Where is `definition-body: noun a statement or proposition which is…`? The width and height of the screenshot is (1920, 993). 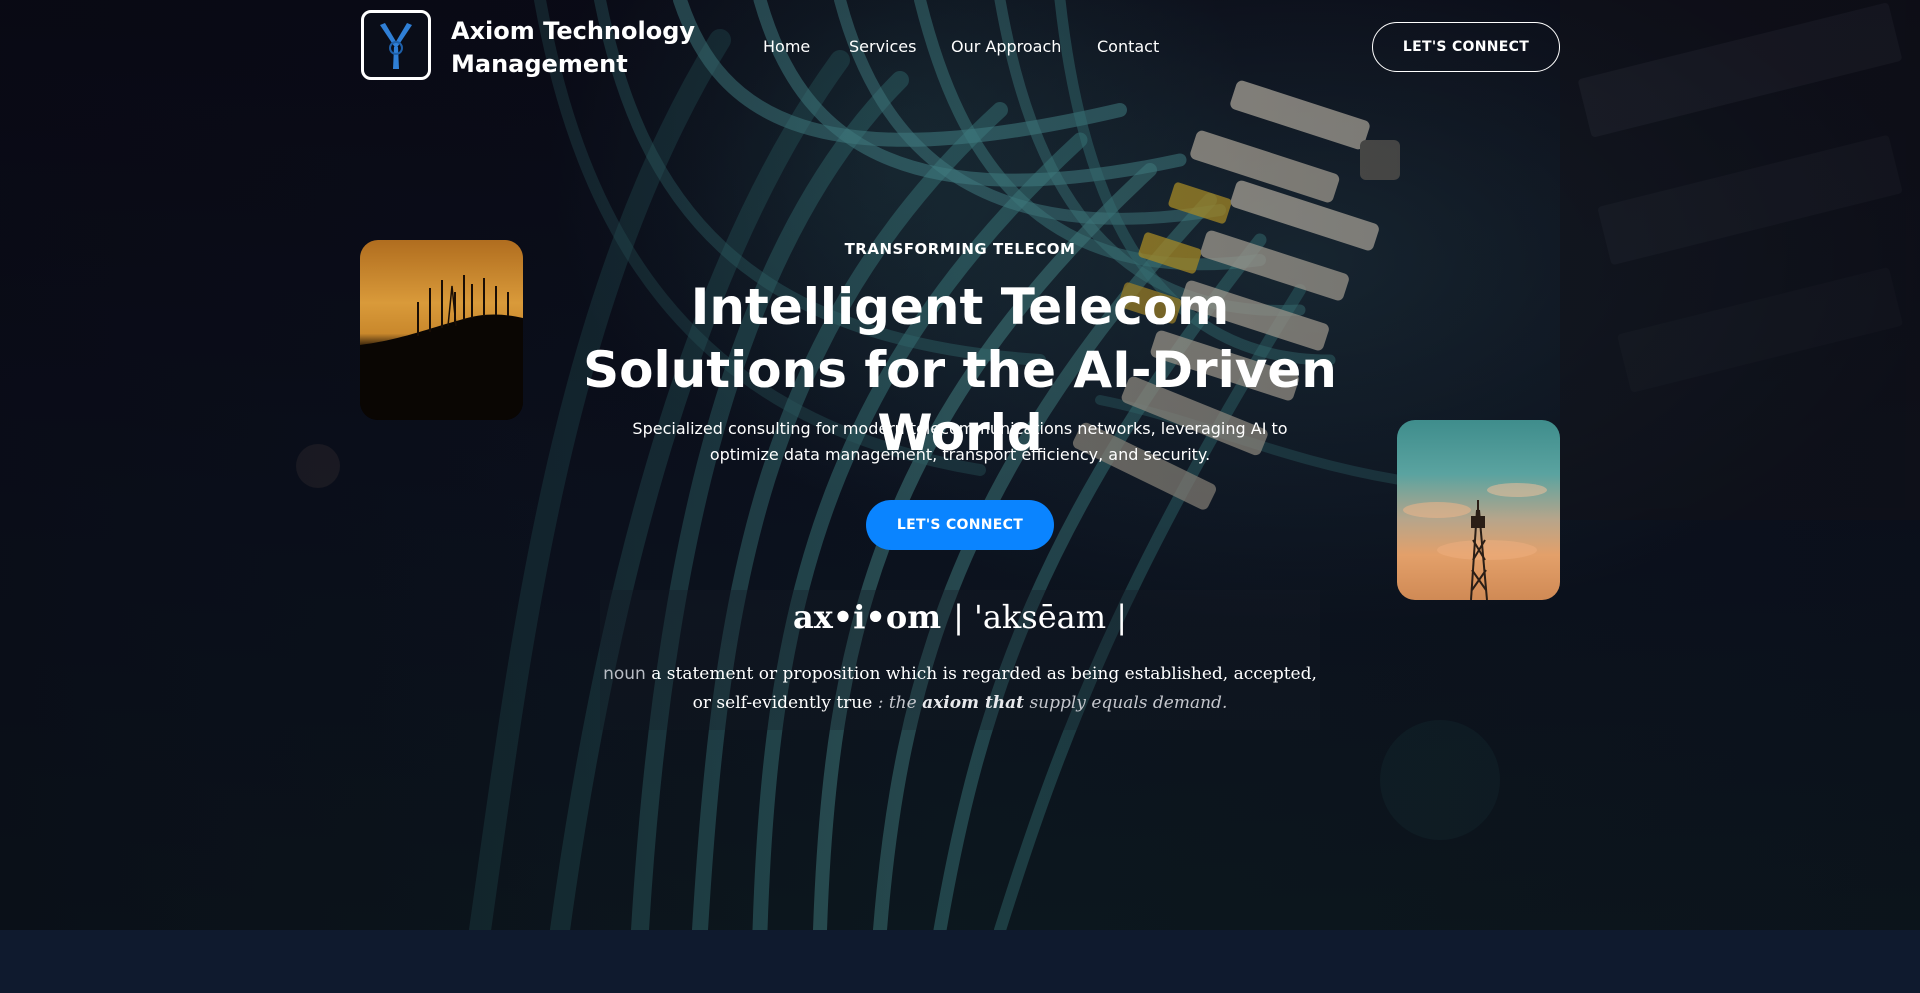
definition-body: noun a statement or proposition which is… is located at coordinates (960, 689).